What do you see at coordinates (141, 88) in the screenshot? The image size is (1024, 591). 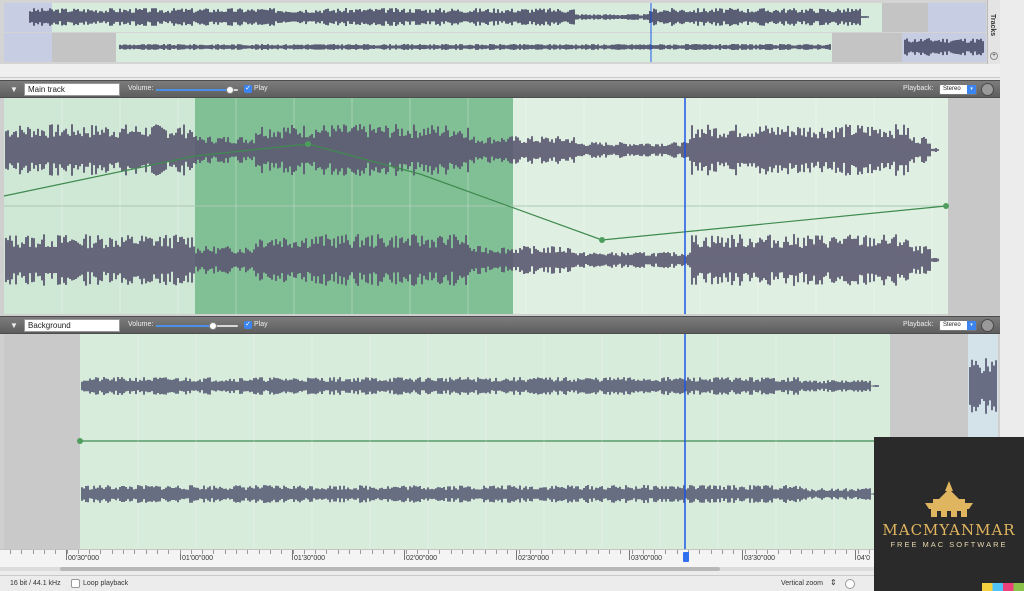 I see `volume-label: Volume:` at bounding box center [141, 88].